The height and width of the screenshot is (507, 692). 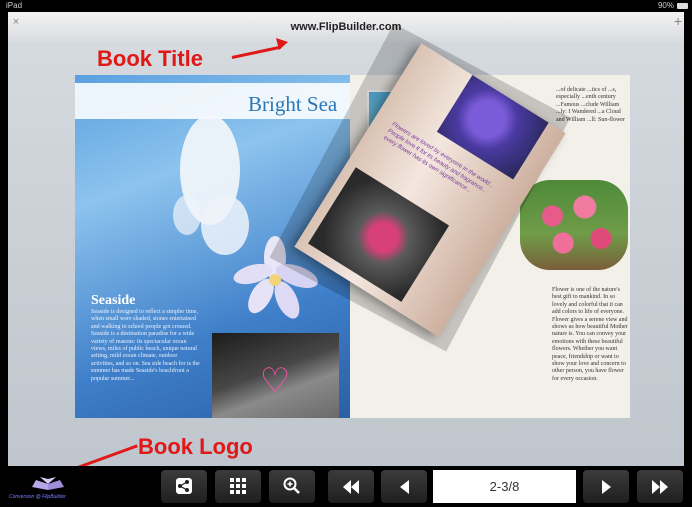 What do you see at coordinates (665, 5) in the screenshot?
I see `battery-label: 90%` at bounding box center [665, 5].